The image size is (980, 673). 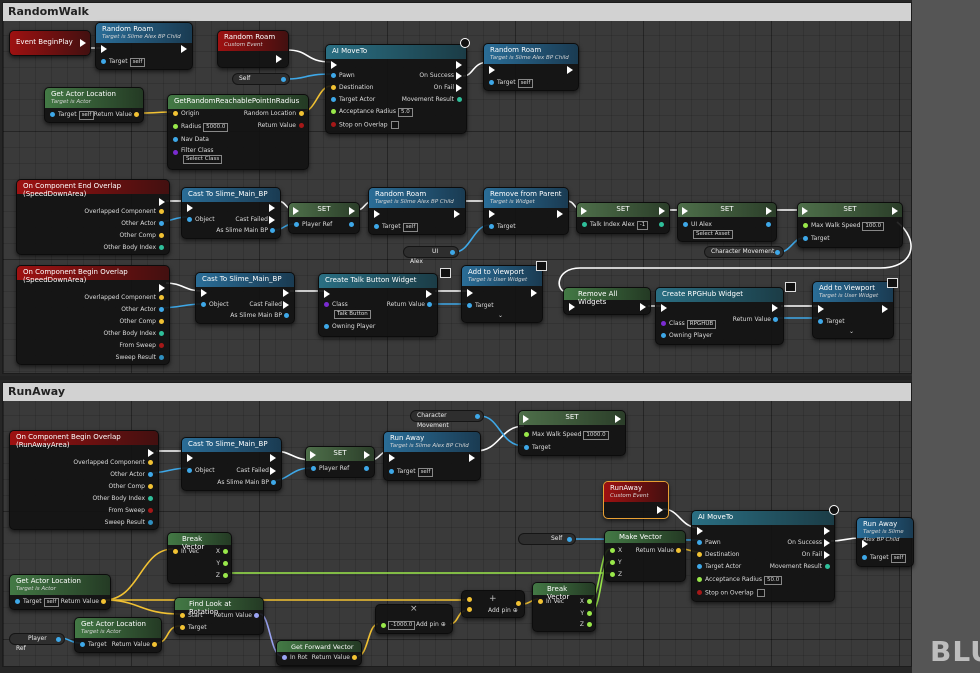 What do you see at coordinates (827, 555) in the screenshot?
I see `on-fail-exec-pin` at bounding box center [827, 555].